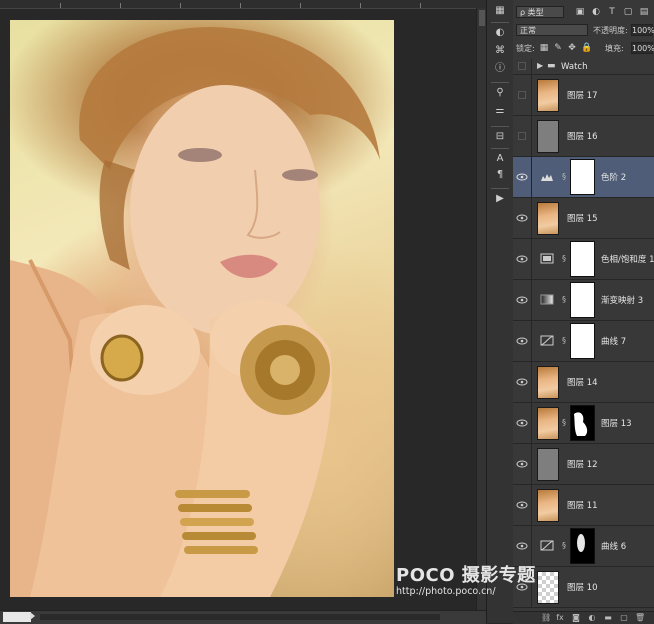 This screenshot has width=654, height=624. What do you see at coordinates (240, 617) in the screenshot?
I see `horizontal-scrollbar` at bounding box center [240, 617].